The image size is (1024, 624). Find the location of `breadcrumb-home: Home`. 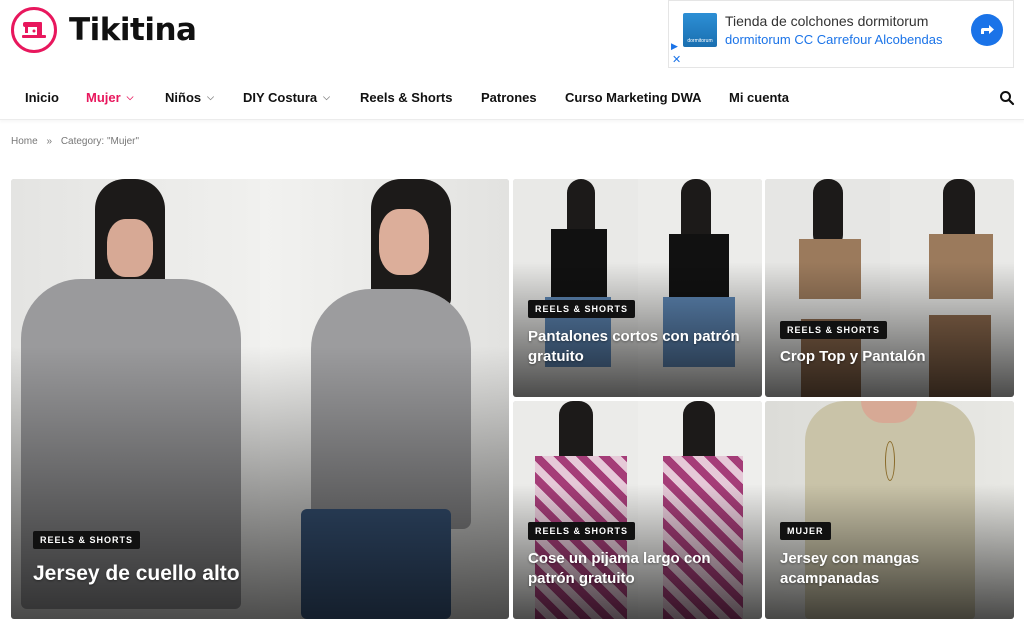

breadcrumb-home: Home is located at coordinates (24, 141).